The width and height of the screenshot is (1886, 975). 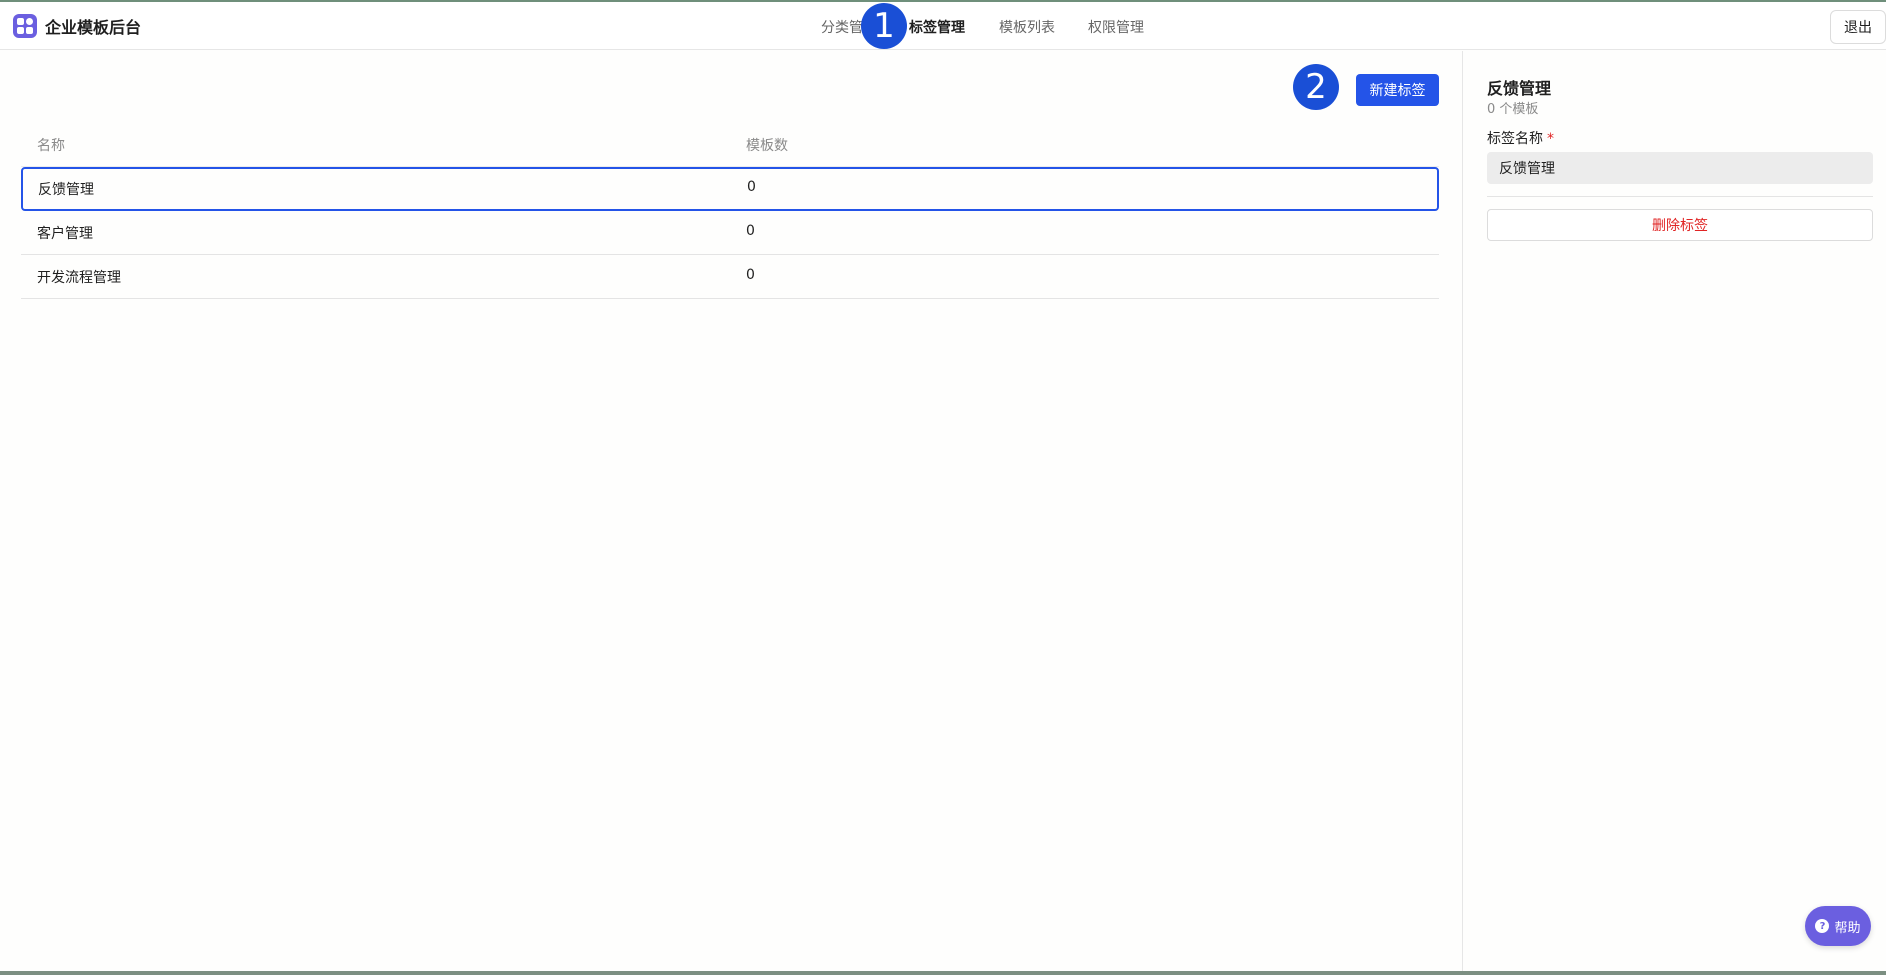 What do you see at coordinates (1462, 511) in the screenshot?
I see `panel-divider` at bounding box center [1462, 511].